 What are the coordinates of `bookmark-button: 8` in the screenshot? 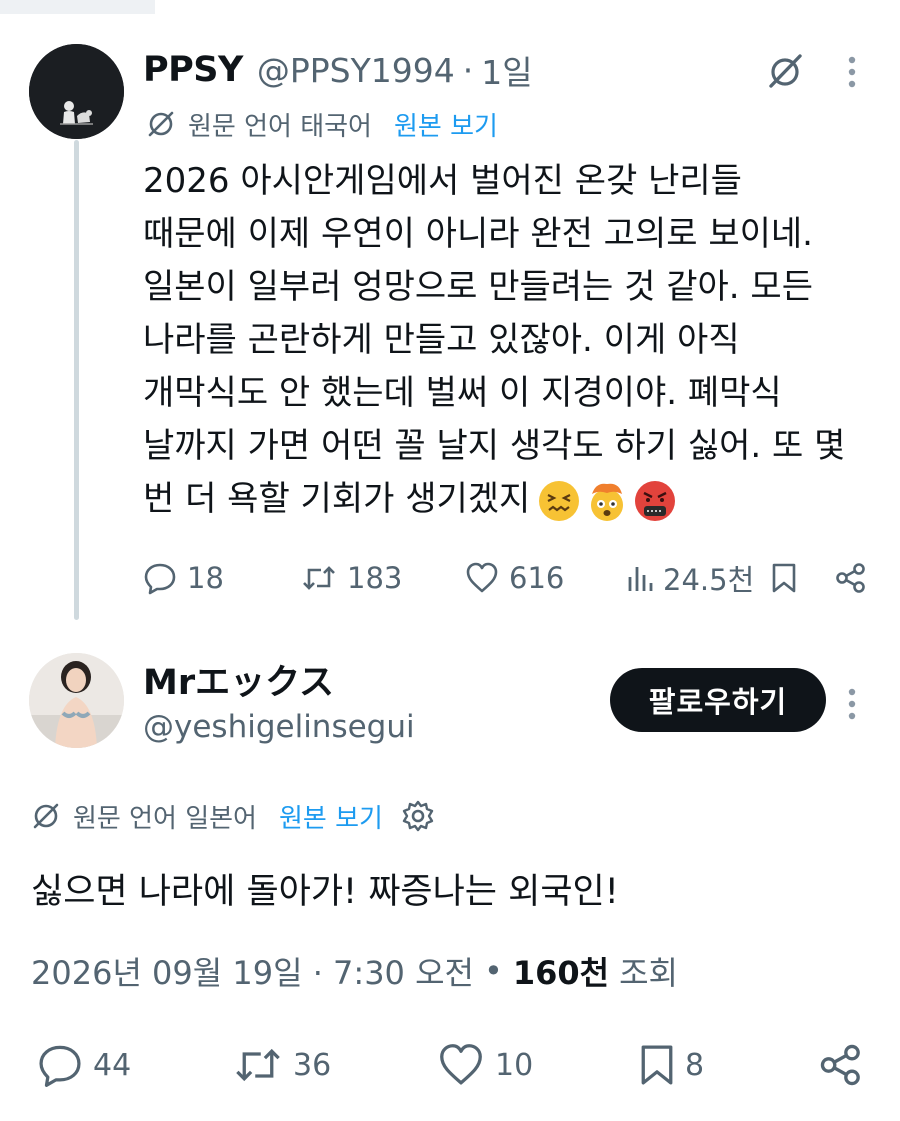 It's located at (671, 1065).